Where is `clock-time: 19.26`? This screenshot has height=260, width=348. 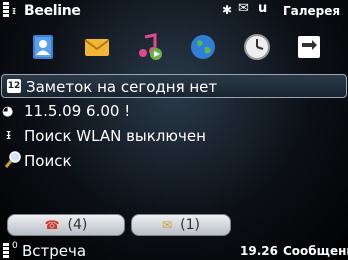
clock-time: 19.26 is located at coordinates (259, 251).